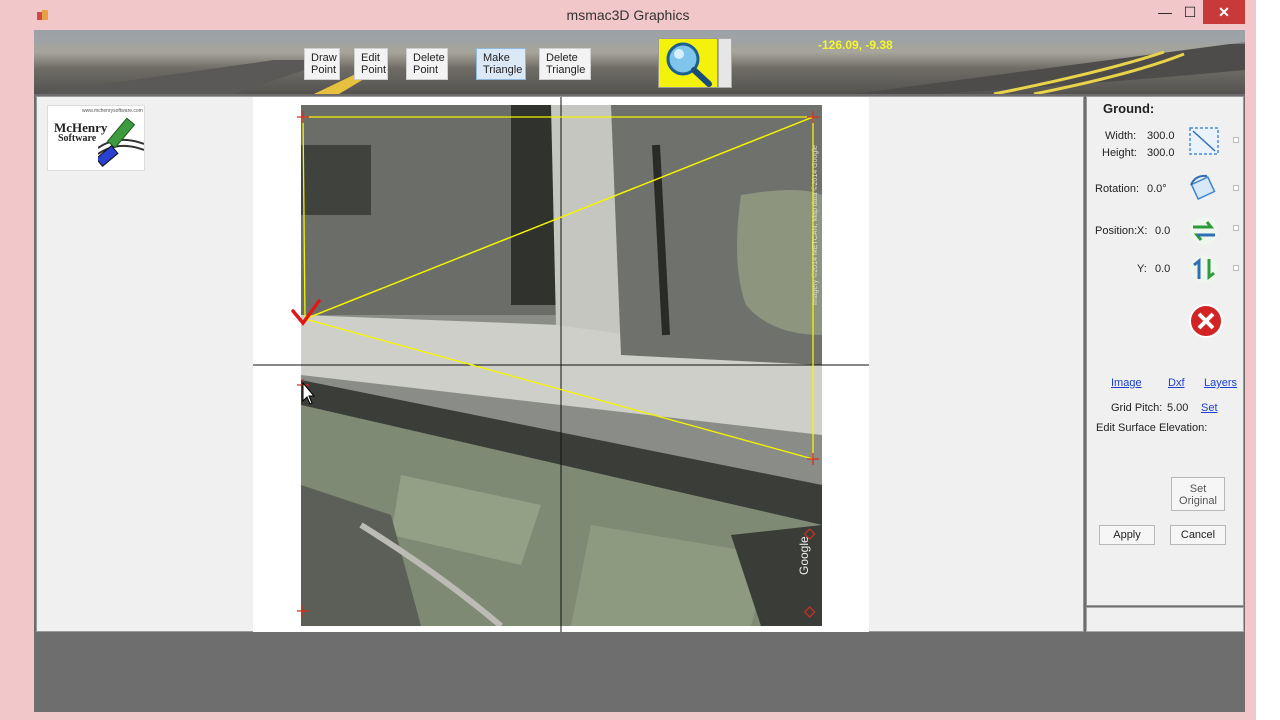  Describe the element at coordinates (1157, 189) in the screenshot. I see `rotation-value: 0.0°` at that location.